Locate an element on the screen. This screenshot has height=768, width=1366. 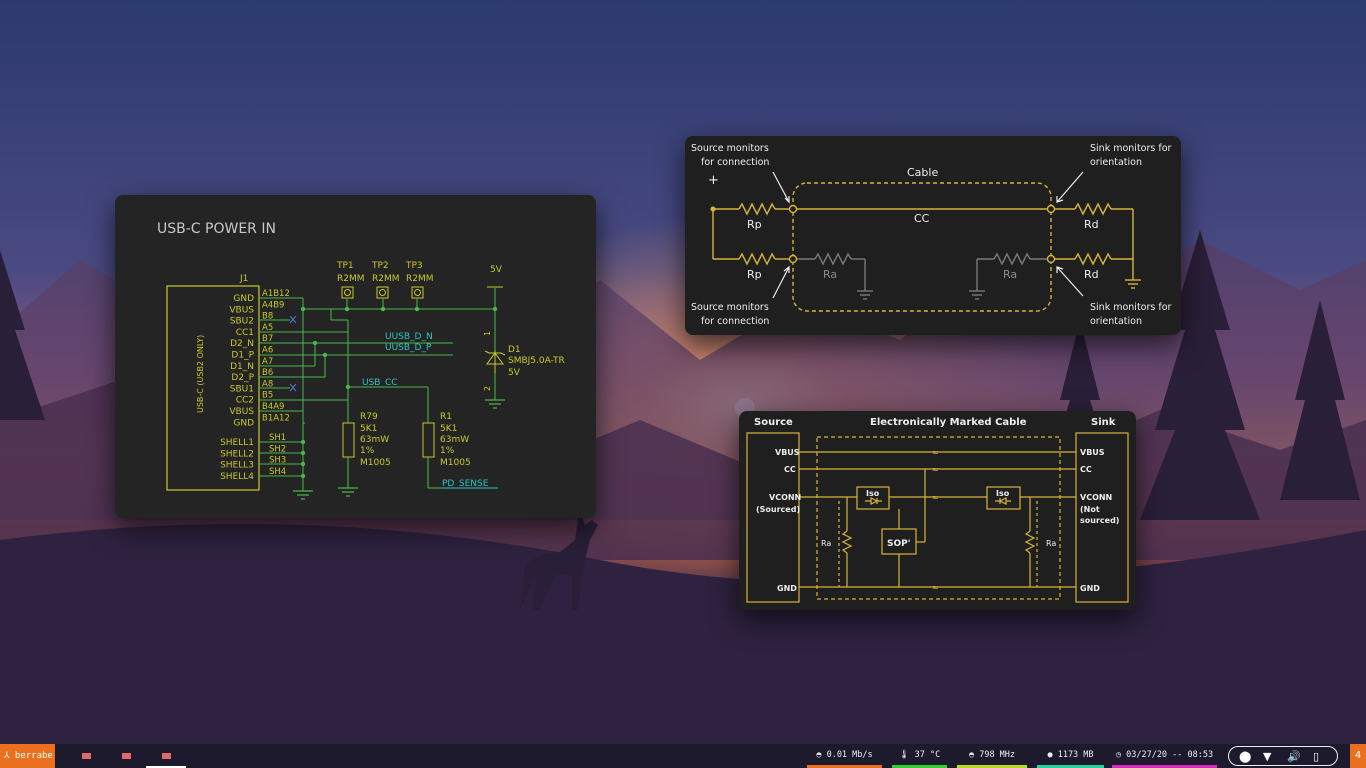
shell-name: SHELL3 is located at coordinates (237, 466).